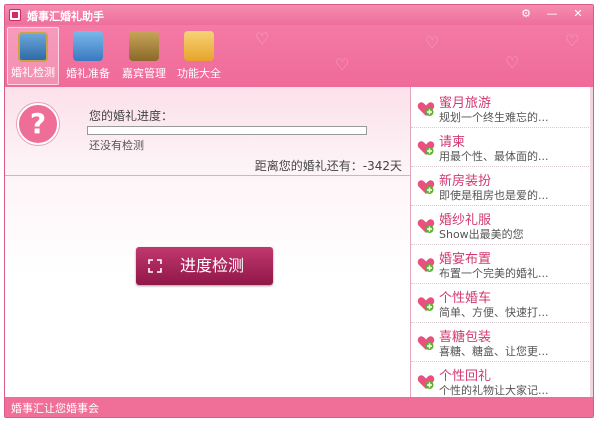  I want to click on feature-list-item: 婚纱礼服 Show出最美的您, so click(502, 225).